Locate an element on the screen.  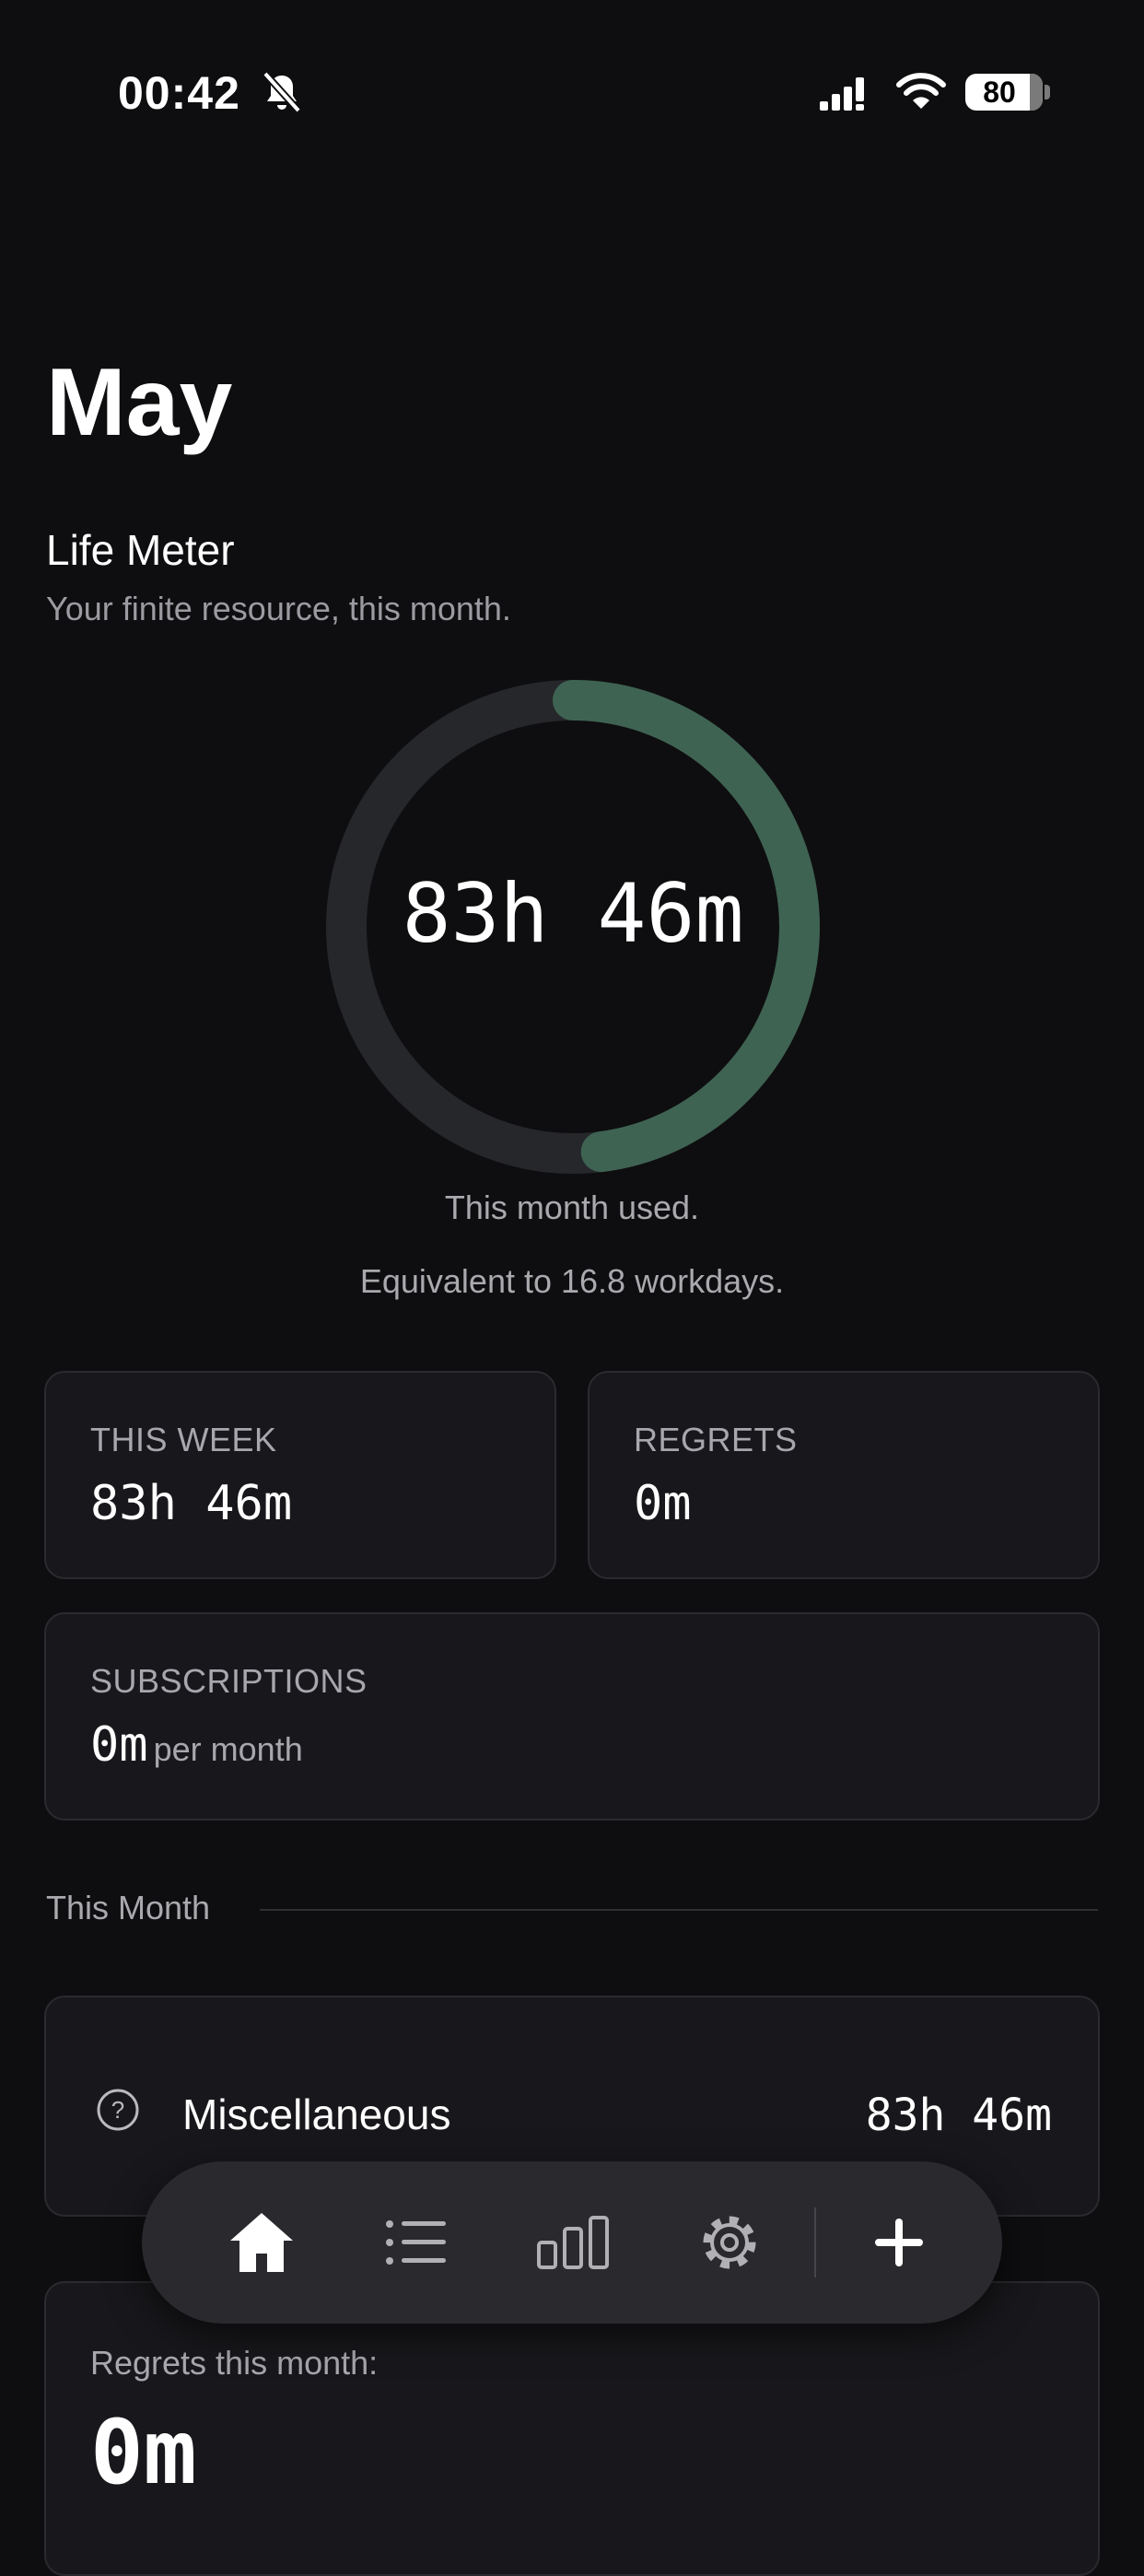
tab-list is located at coordinates (416, 2242).